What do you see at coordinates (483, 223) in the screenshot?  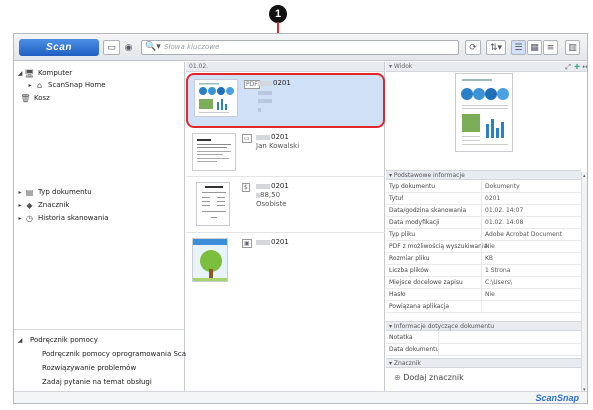 I see `property-row: Data modyfikacji 01.02. 14:08` at bounding box center [483, 223].